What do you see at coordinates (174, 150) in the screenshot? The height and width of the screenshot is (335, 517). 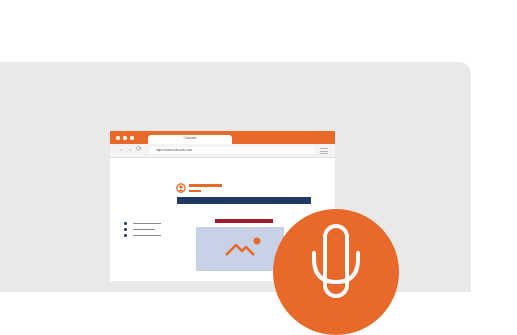 I see `url-text: https://www.colorado.com` at bounding box center [174, 150].